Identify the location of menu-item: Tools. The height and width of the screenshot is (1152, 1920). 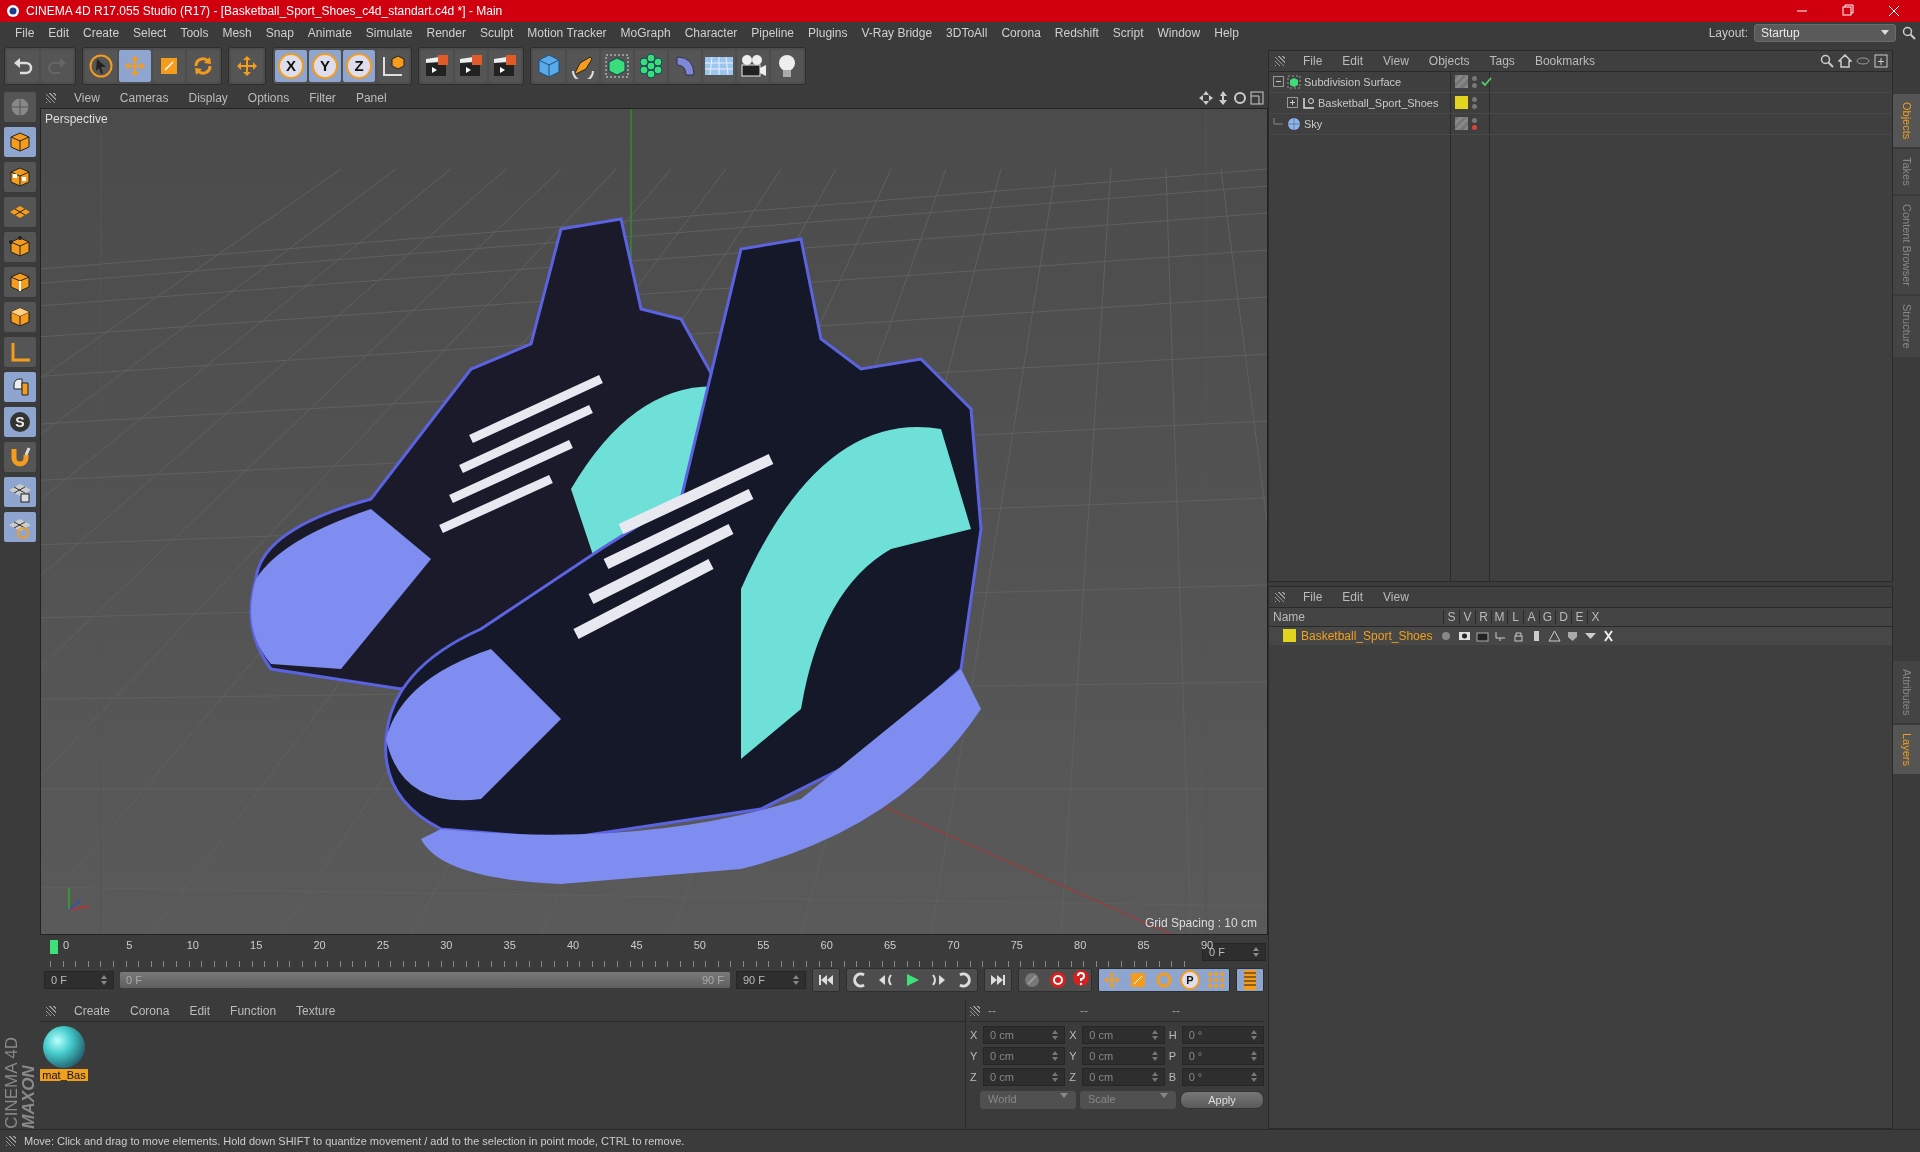
(194, 32).